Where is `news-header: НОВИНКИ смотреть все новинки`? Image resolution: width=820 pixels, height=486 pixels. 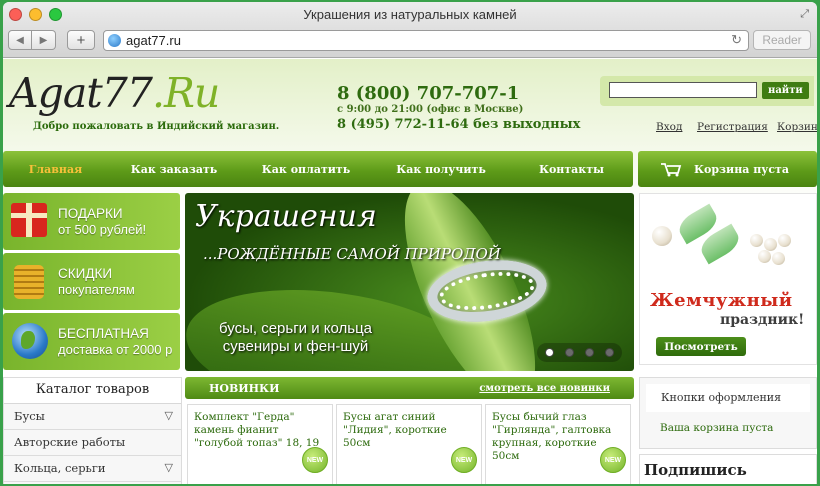 news-header: НОВИНКИ смотреть все новинки is located at coordinates (409, 388).